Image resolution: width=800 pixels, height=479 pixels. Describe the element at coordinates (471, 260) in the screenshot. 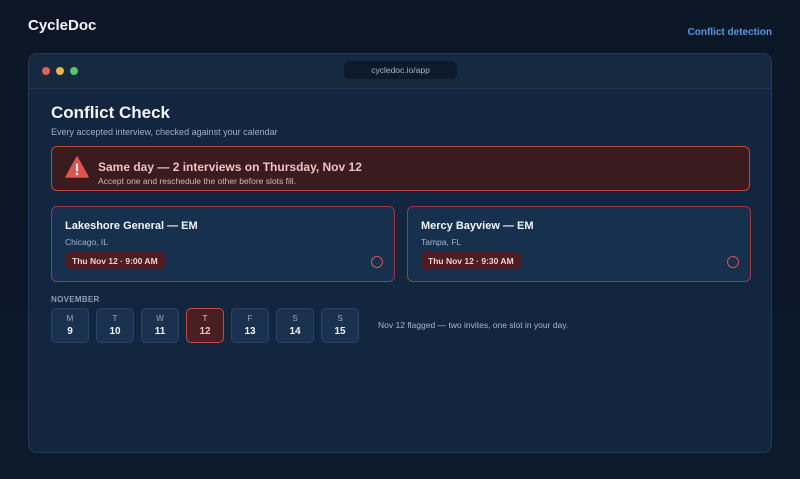

I see `interview-time-badge: Thu Nov 12 · 9:30 AM` at that location.